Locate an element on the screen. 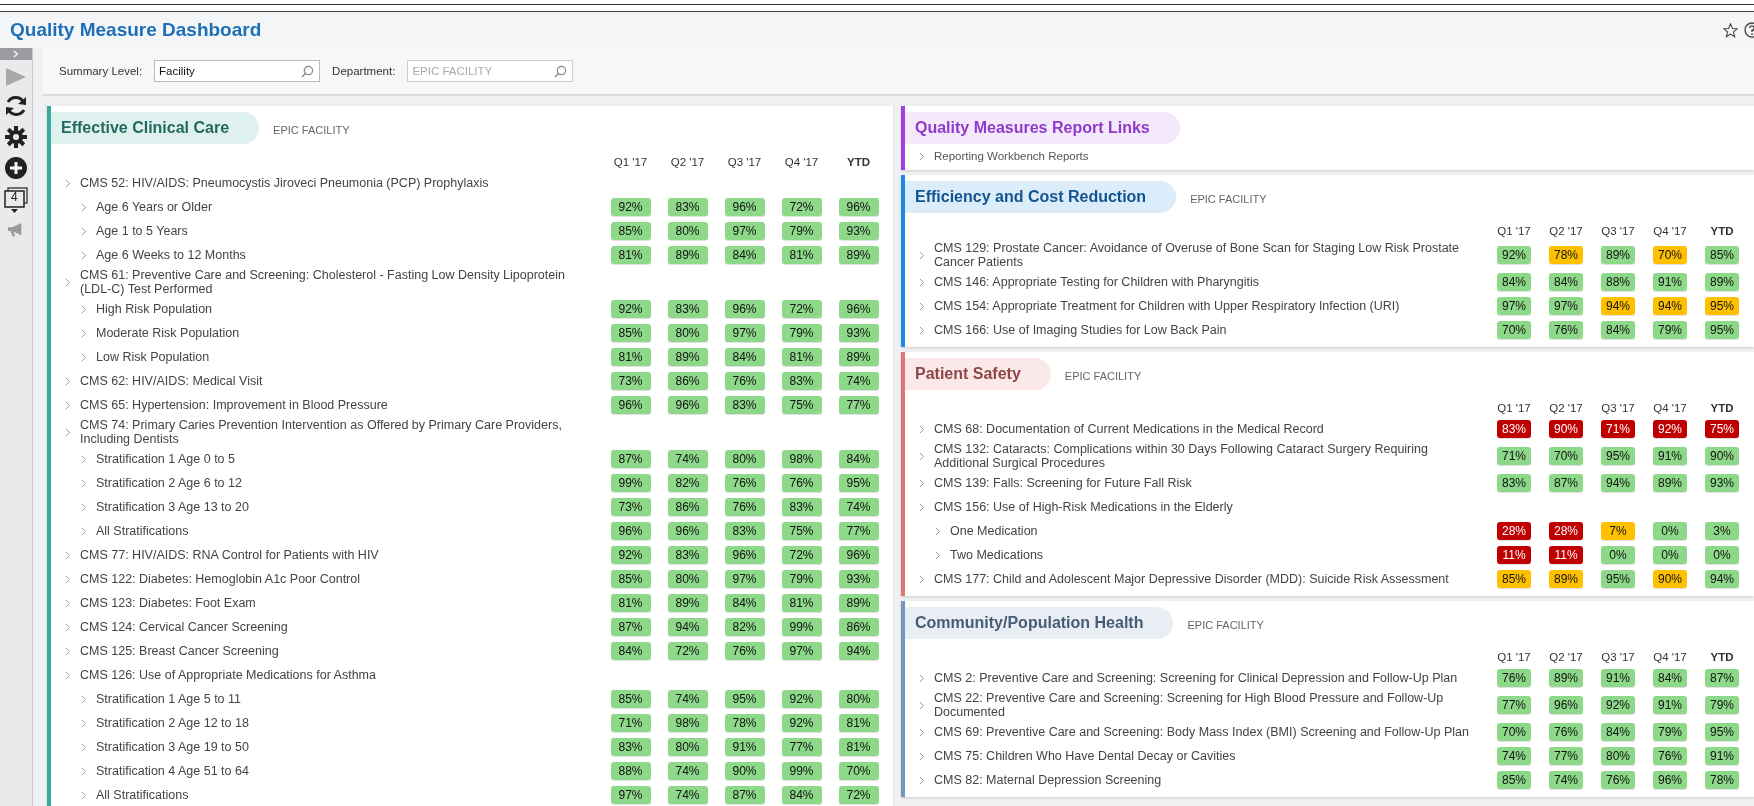  score-badge: 92% is located at coordinates (630, 207).